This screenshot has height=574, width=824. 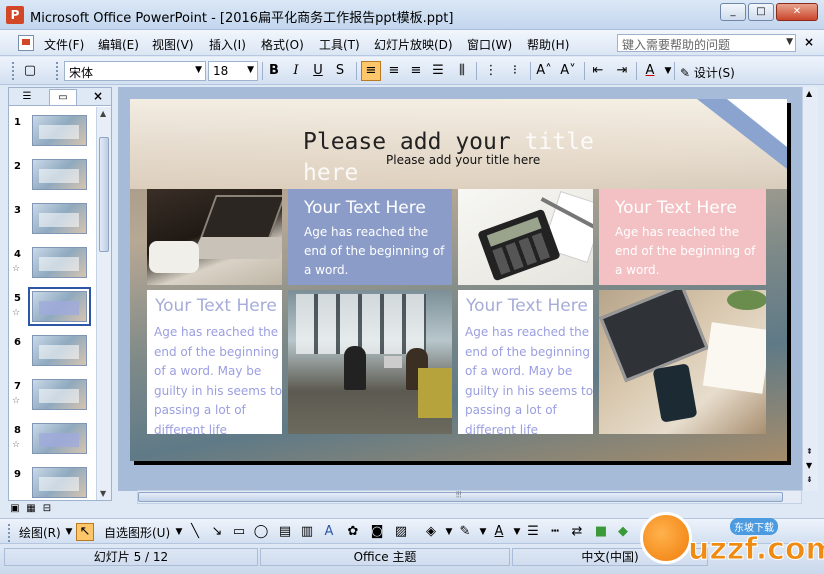 What do you see at coordinates (622, 71) in the screenshot?
I see `increase-indent-icon: ⇥` at bounding box center [622, 71].